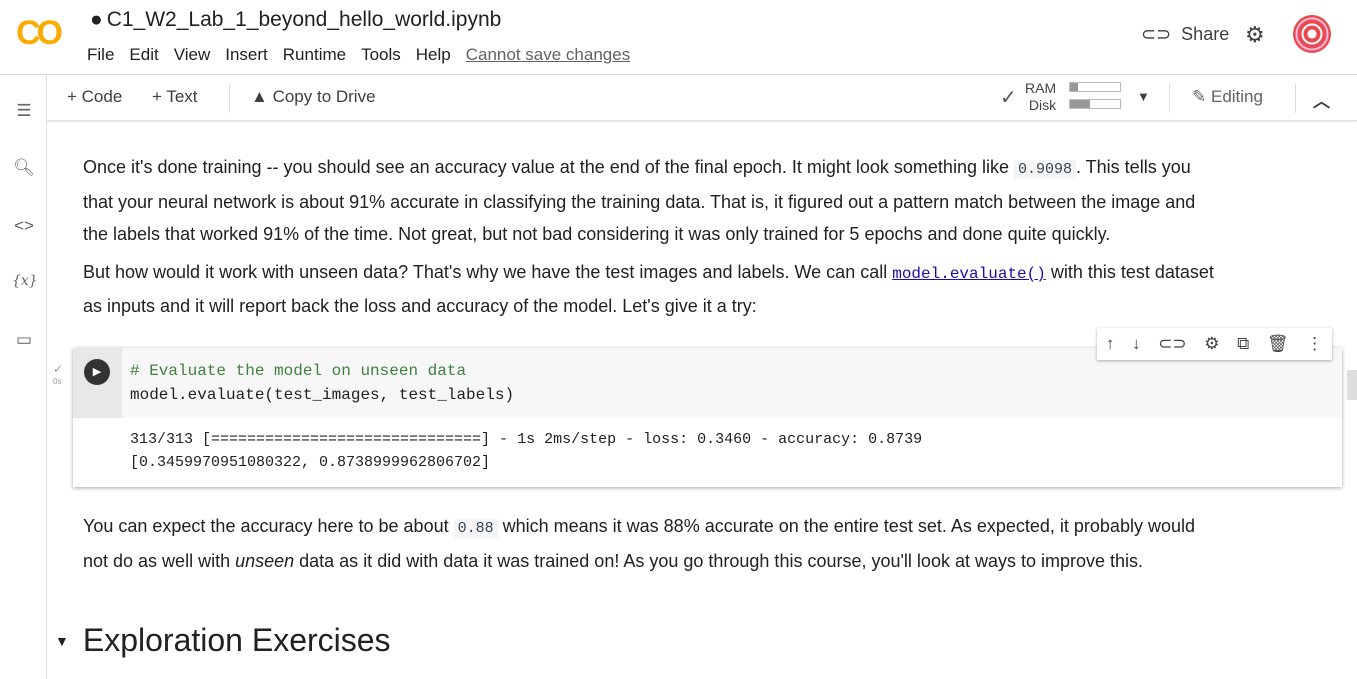 The height and width of the screenshot is (679, 1357). I want to click on menu-edit: Edit, so click(143, 55).